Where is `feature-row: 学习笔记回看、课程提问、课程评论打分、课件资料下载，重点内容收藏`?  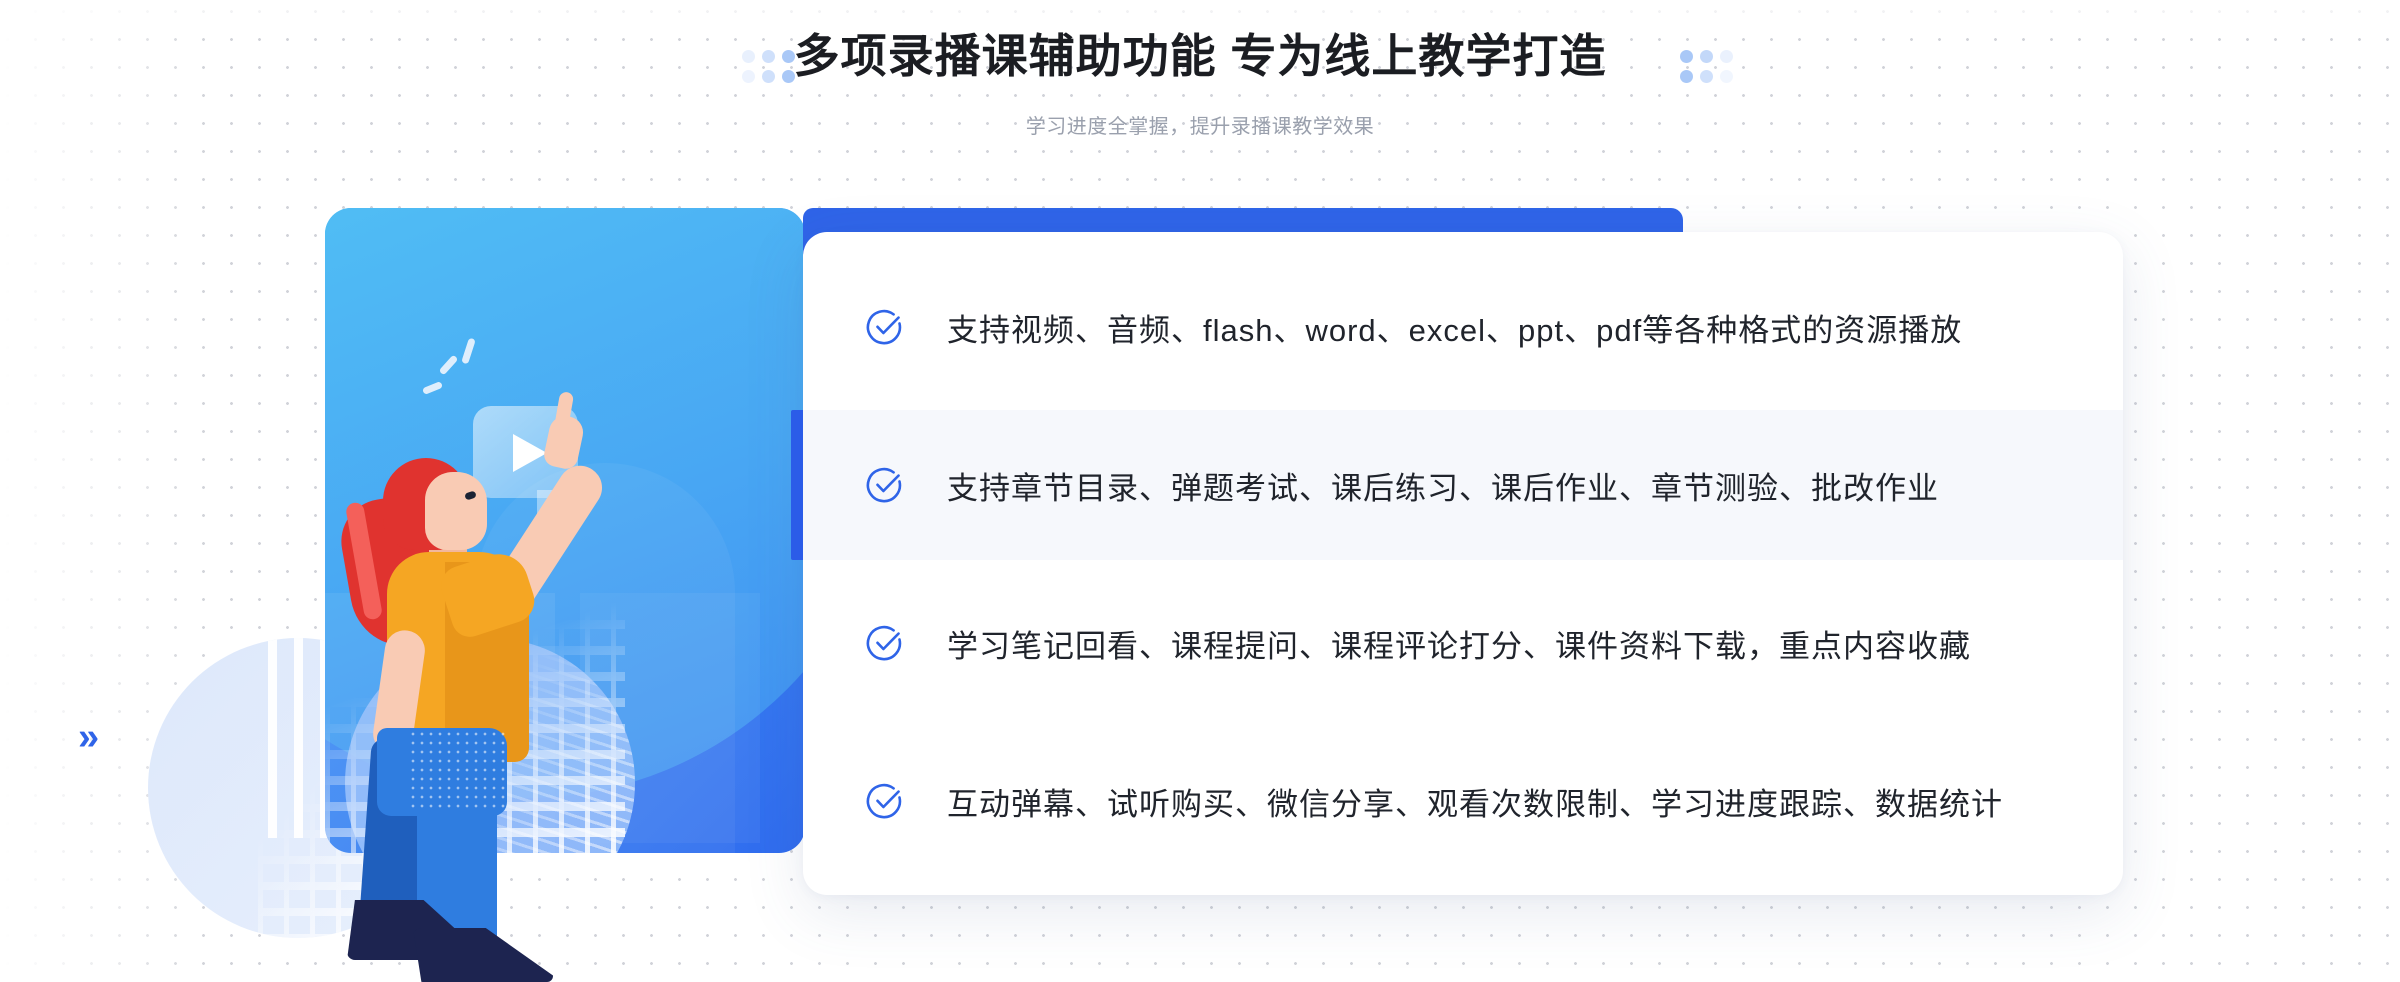
feature-row: 学习笔记回看、课程提问、课程评论打分、课件资料下载，重点内容收藏 is located at coordinates (1463, 643).